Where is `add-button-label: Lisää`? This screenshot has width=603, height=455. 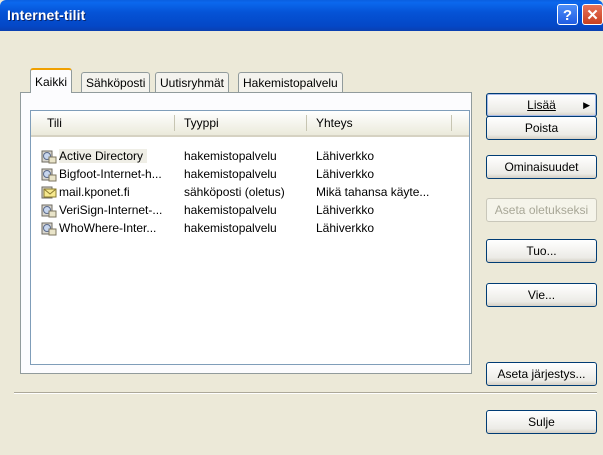
add-button-label: Lisää is located at coordinates (541, 105).